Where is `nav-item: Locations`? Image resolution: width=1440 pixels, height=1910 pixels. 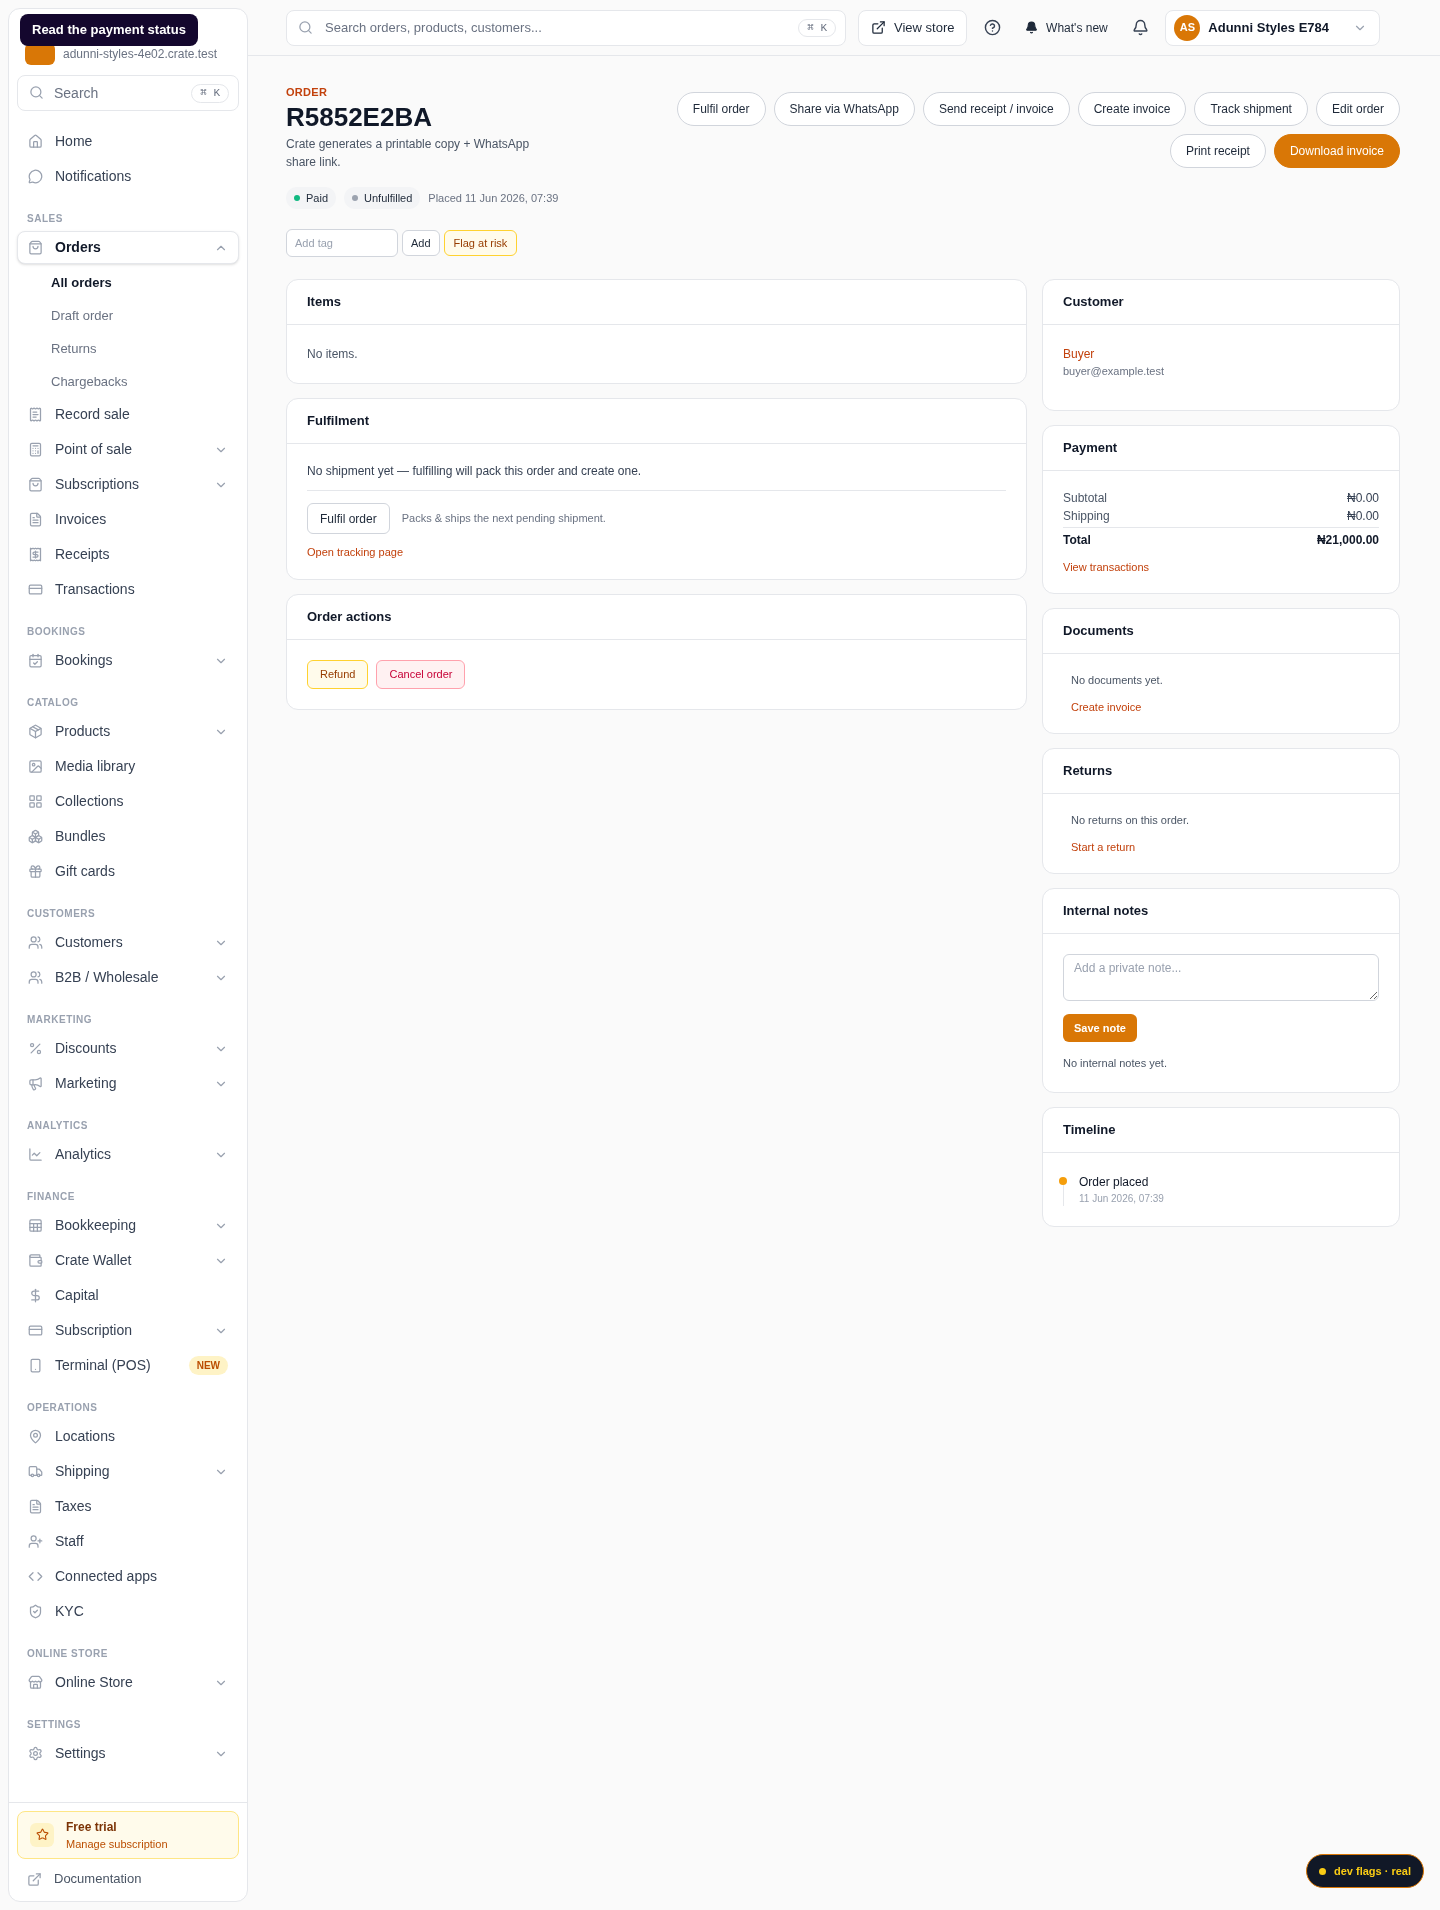
nav-item: Locations is located at coordinates (128, 1436).